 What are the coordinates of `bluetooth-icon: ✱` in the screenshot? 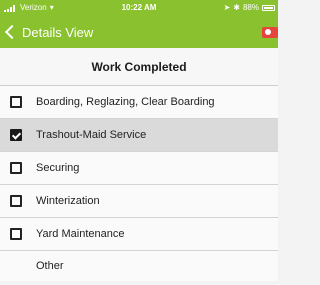 It's located at (236, 7).